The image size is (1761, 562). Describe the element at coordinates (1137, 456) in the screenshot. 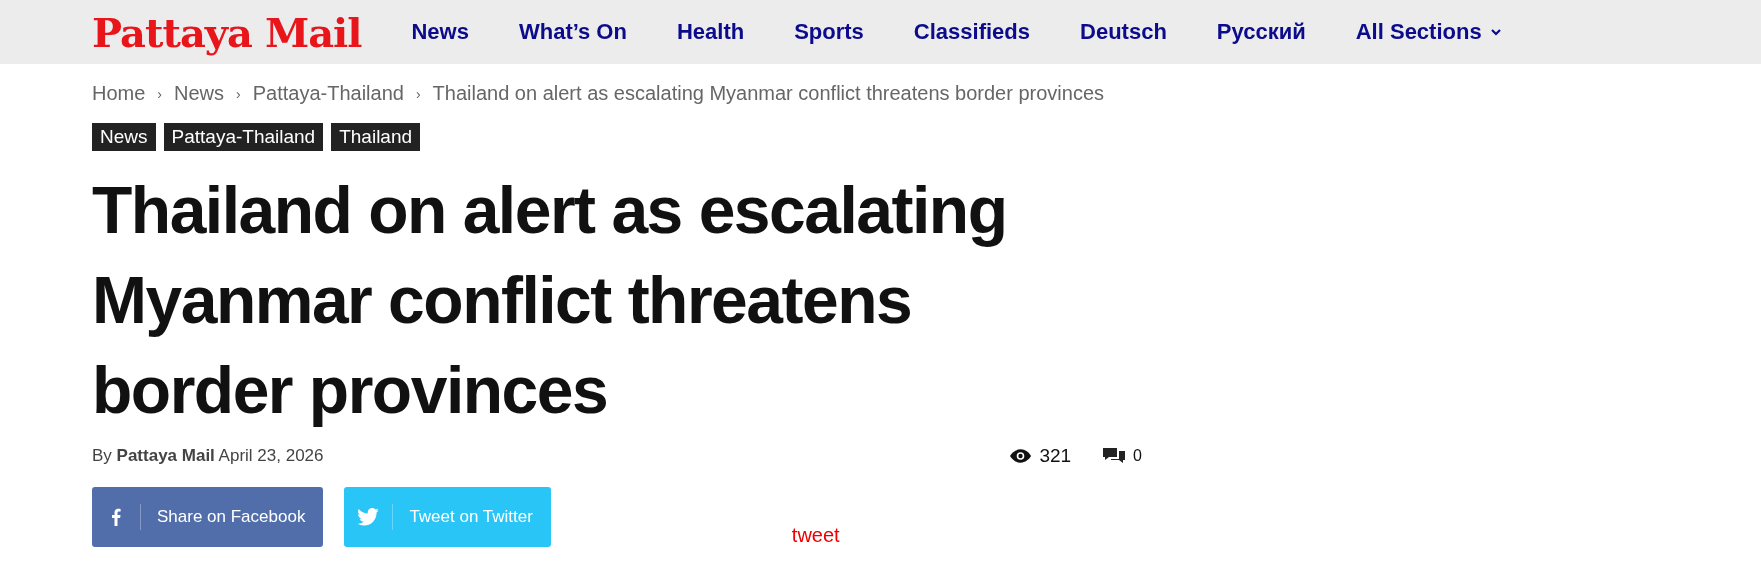

I see `comment-count: 0` at that location.